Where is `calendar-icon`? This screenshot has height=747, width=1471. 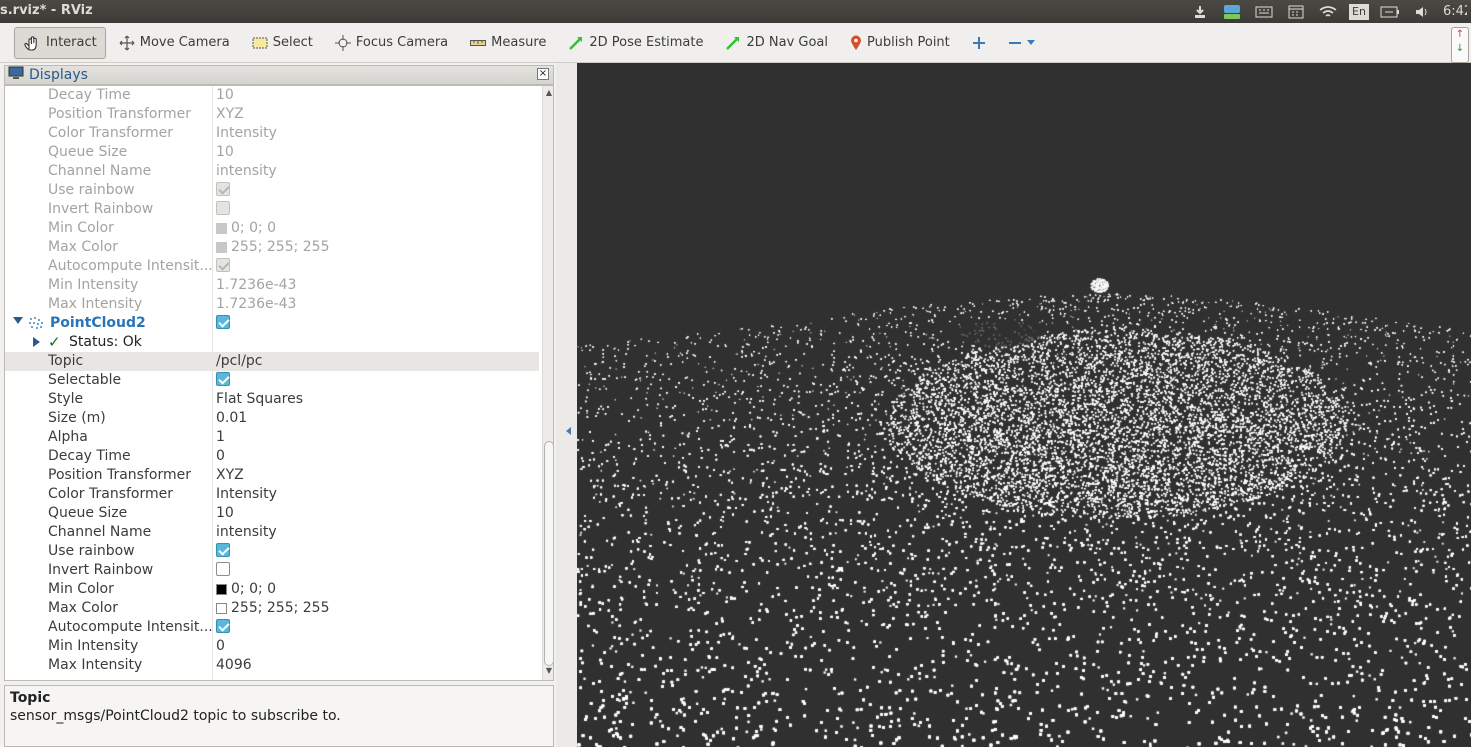 calendar-icon is located at coordinates (1296, 12).